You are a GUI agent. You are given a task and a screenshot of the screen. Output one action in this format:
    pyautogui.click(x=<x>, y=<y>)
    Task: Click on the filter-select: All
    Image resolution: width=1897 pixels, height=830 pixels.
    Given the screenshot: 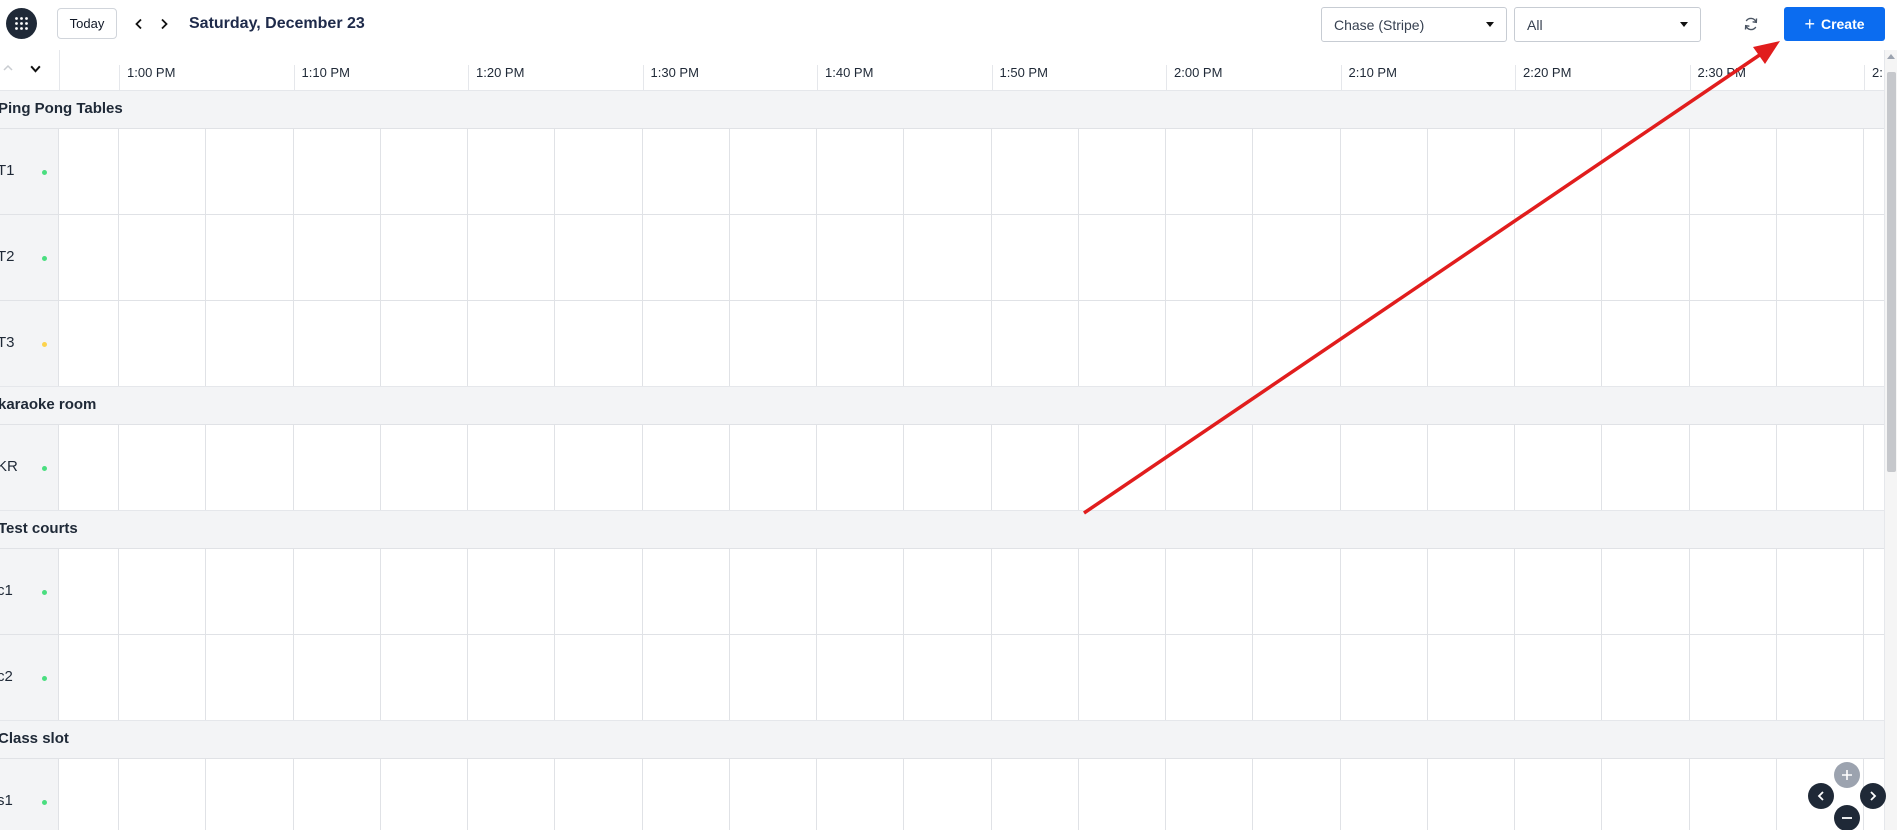 What is the action you would take?
    pyautogui.click(x=1607, y=24)
    